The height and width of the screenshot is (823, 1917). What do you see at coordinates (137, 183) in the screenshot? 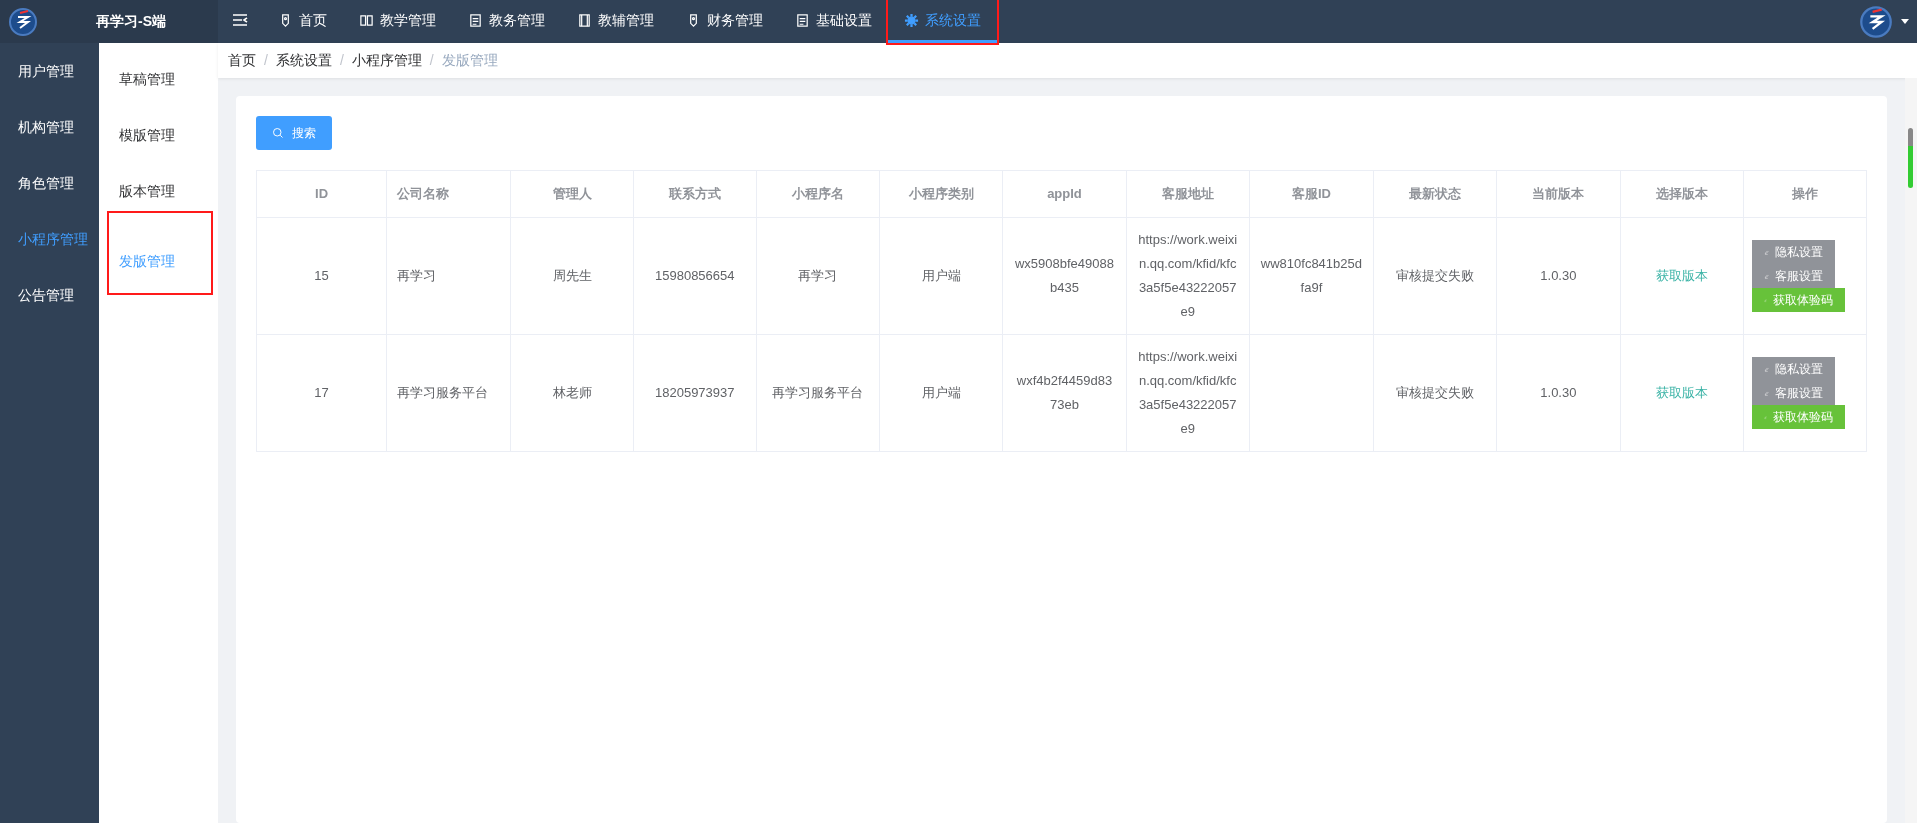
I see `submenu-item: 版本管理` at bounding box center [137, 183].